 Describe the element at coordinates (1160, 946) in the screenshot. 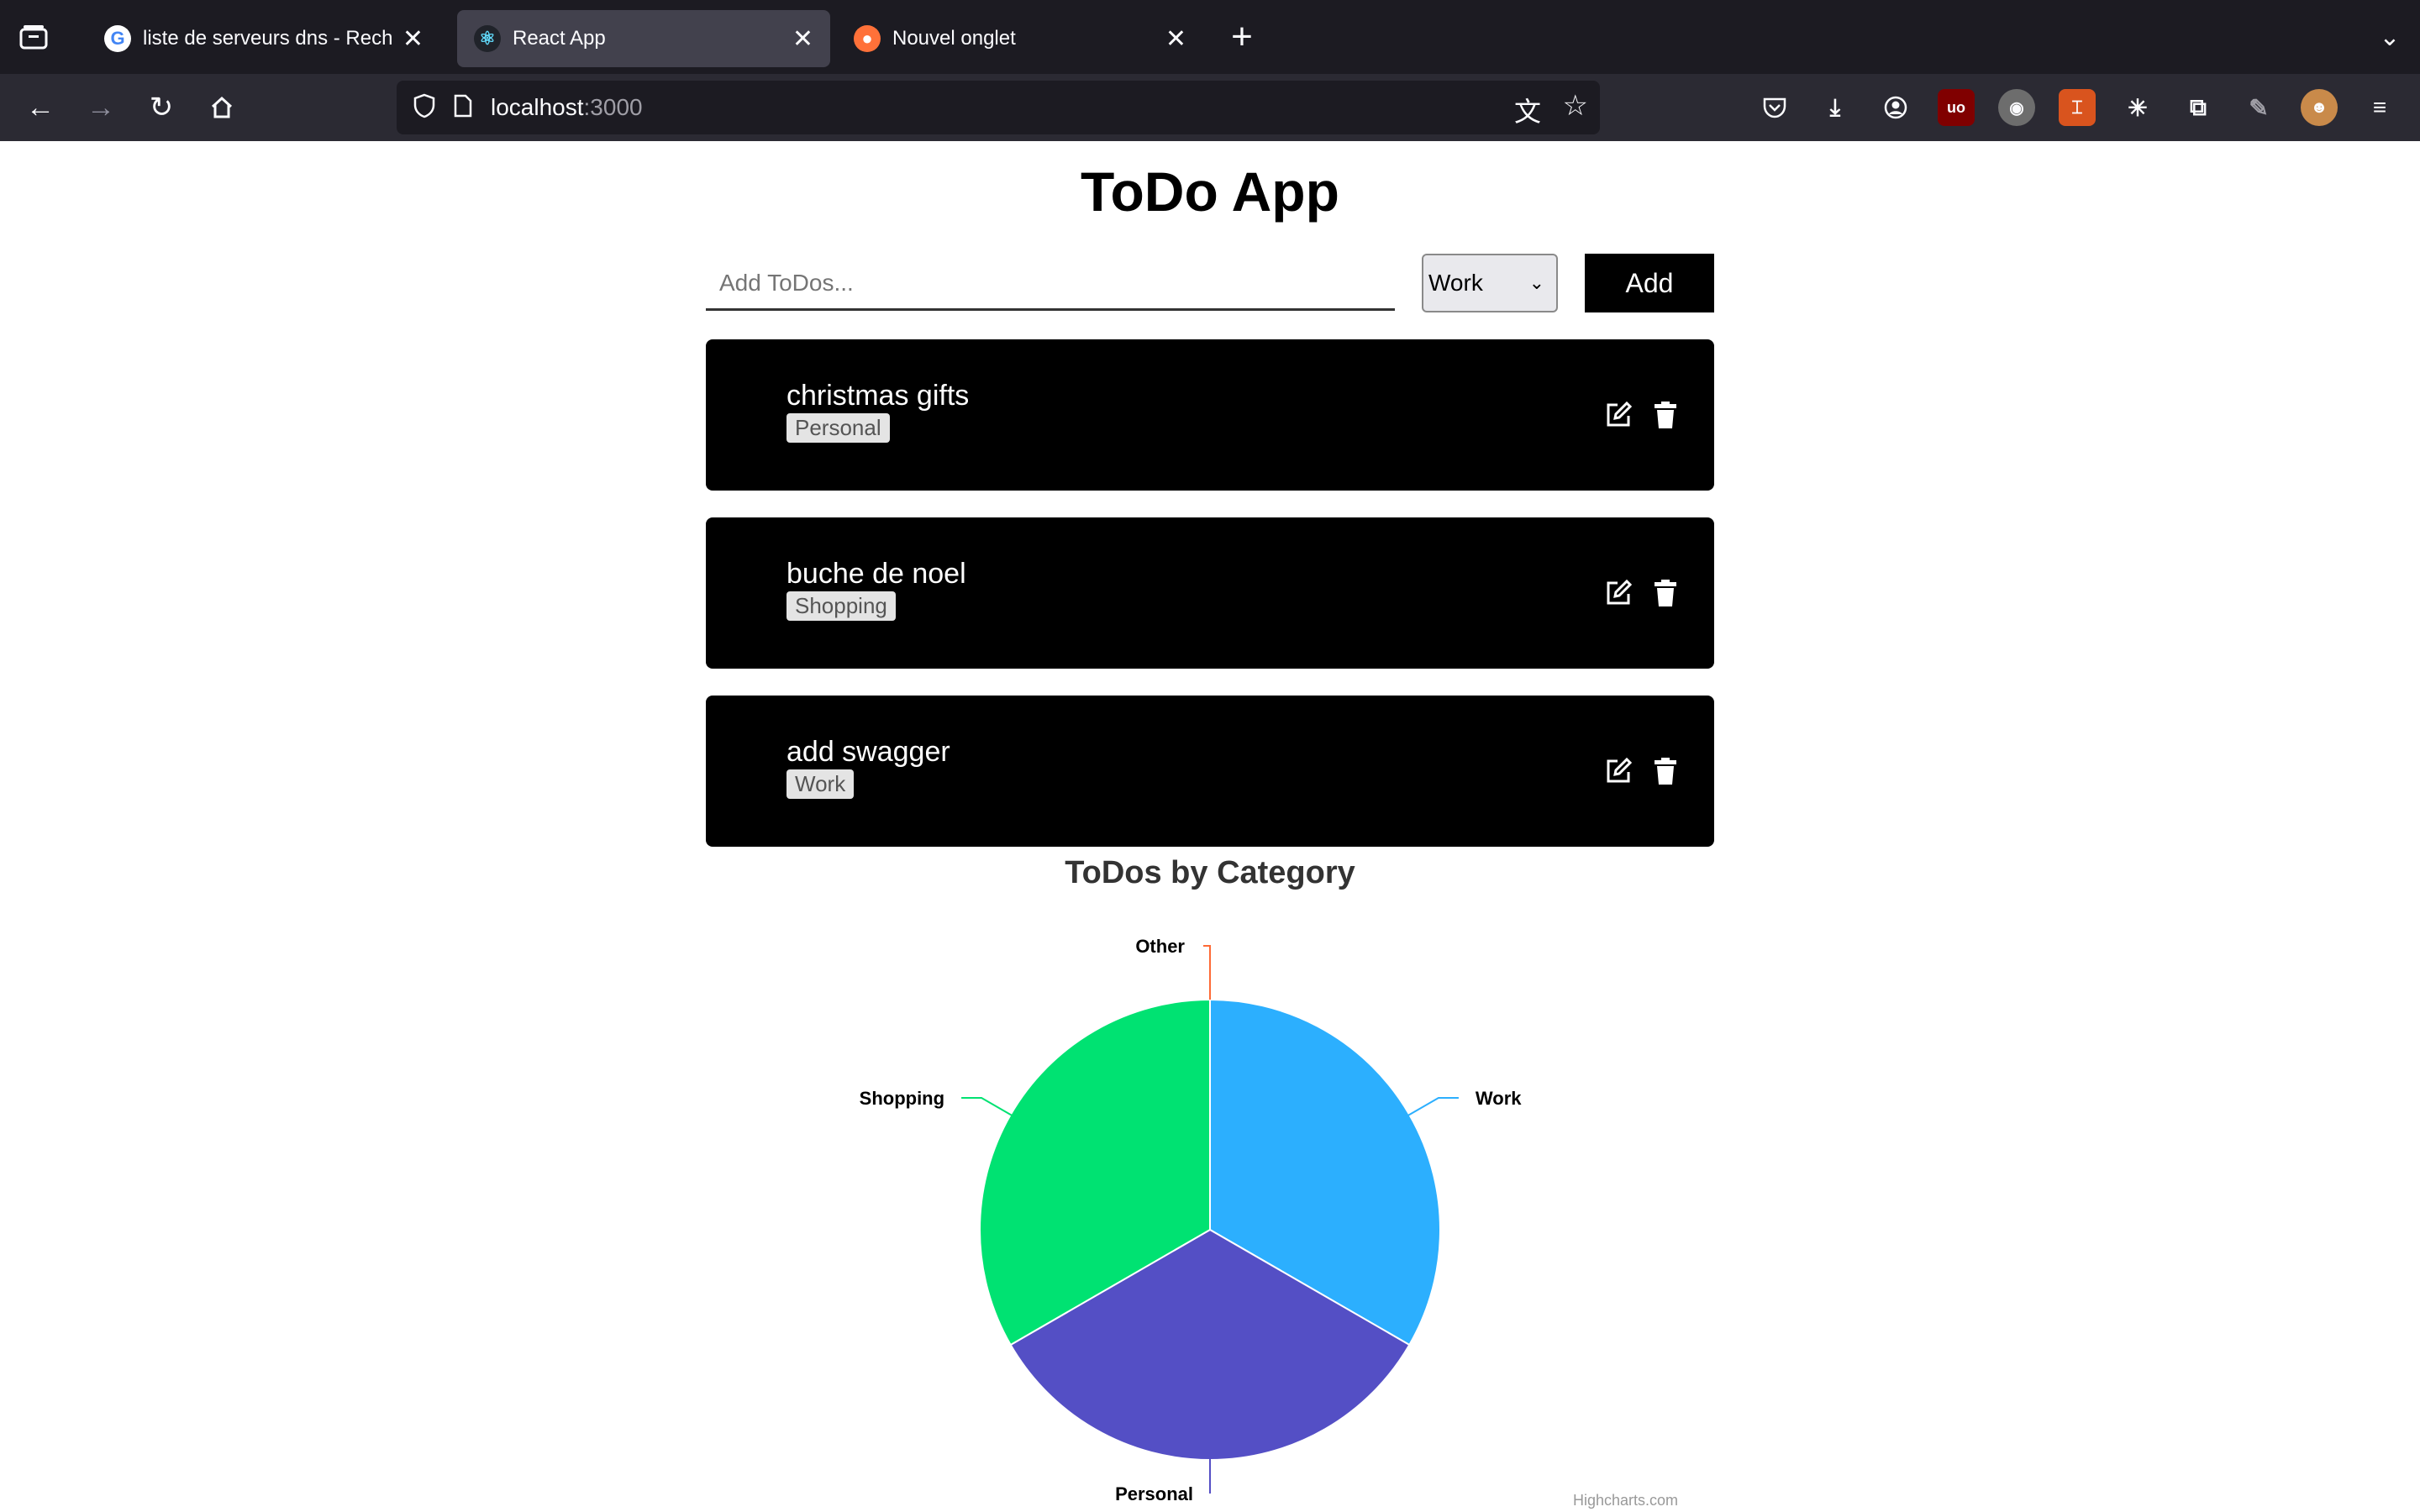

I see `data-label-other: Other` at that location.